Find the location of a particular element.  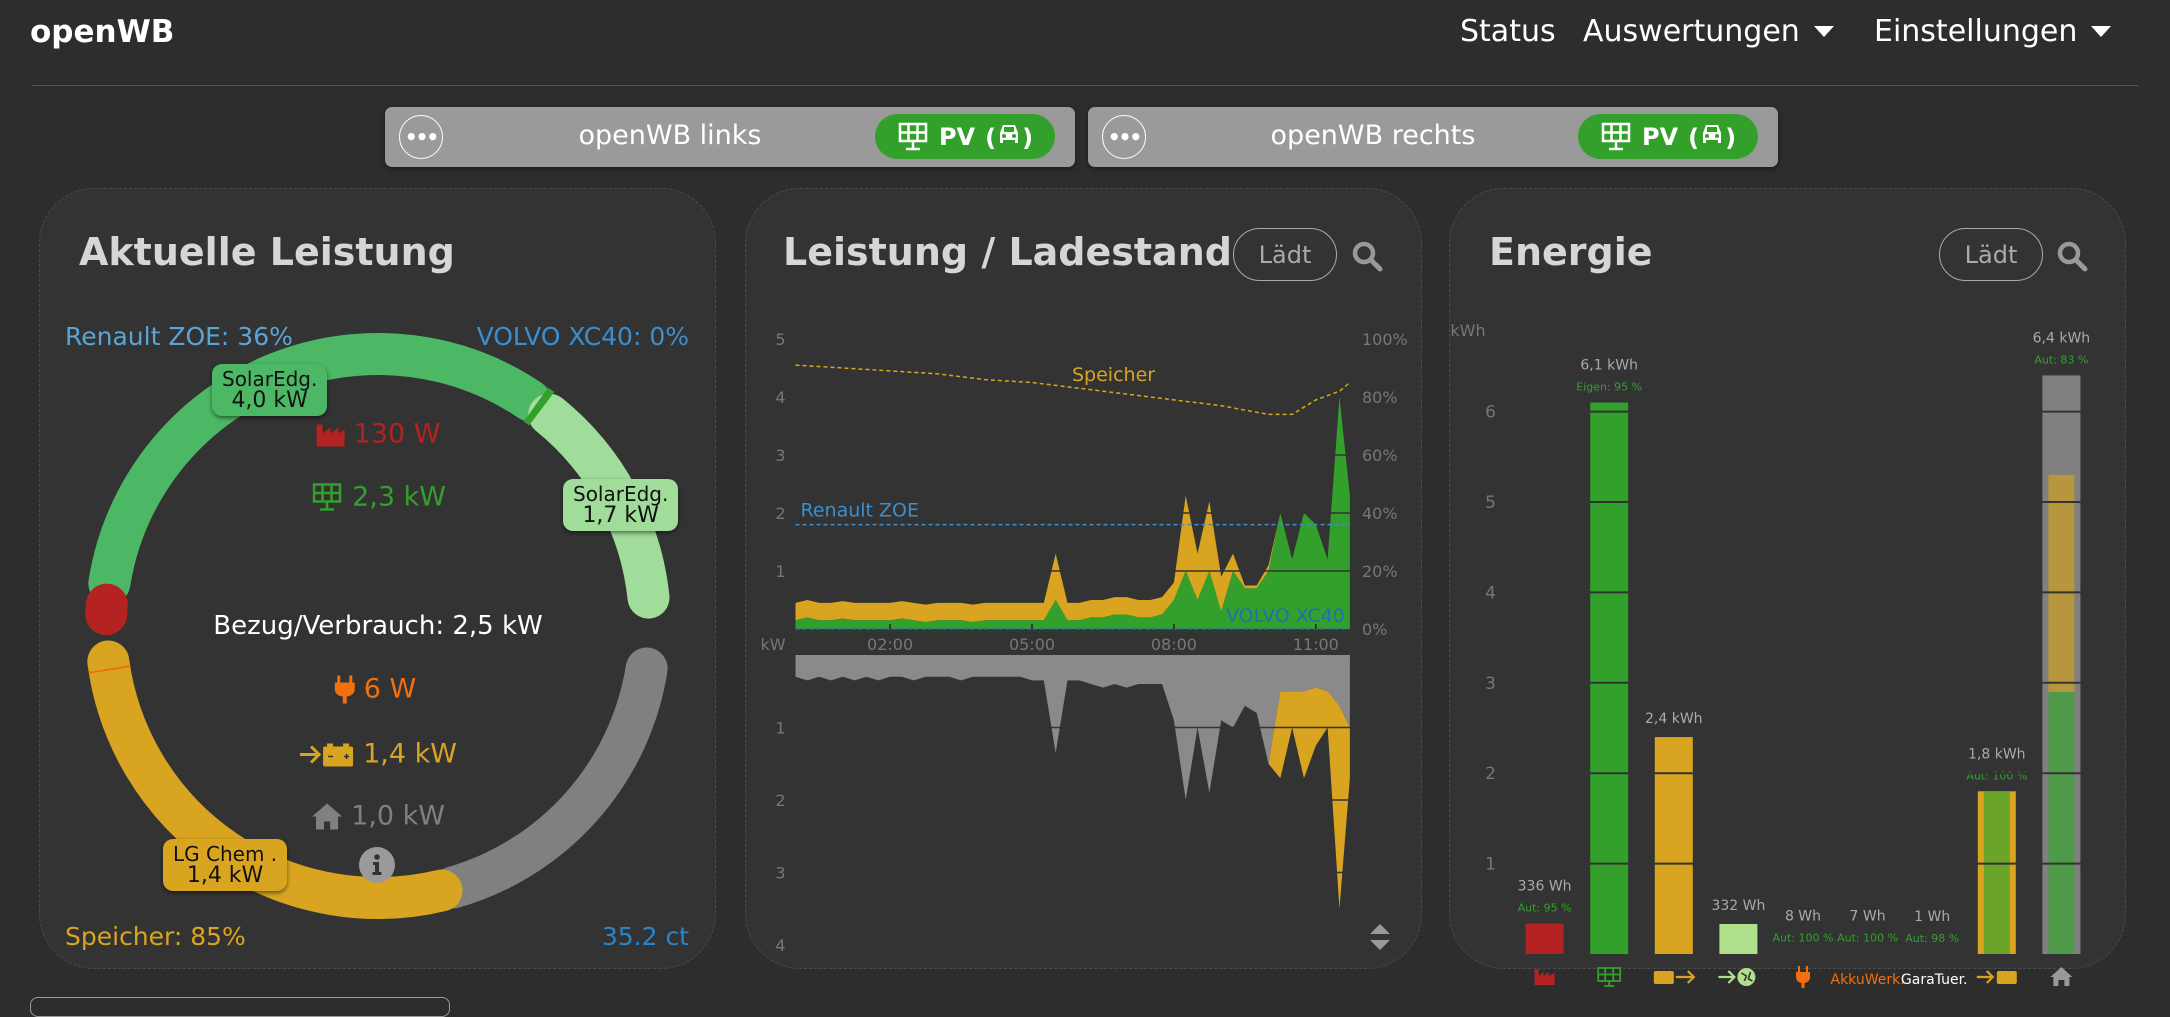

ellipsis-icon: ••• is located at coordinates (1124, 137).